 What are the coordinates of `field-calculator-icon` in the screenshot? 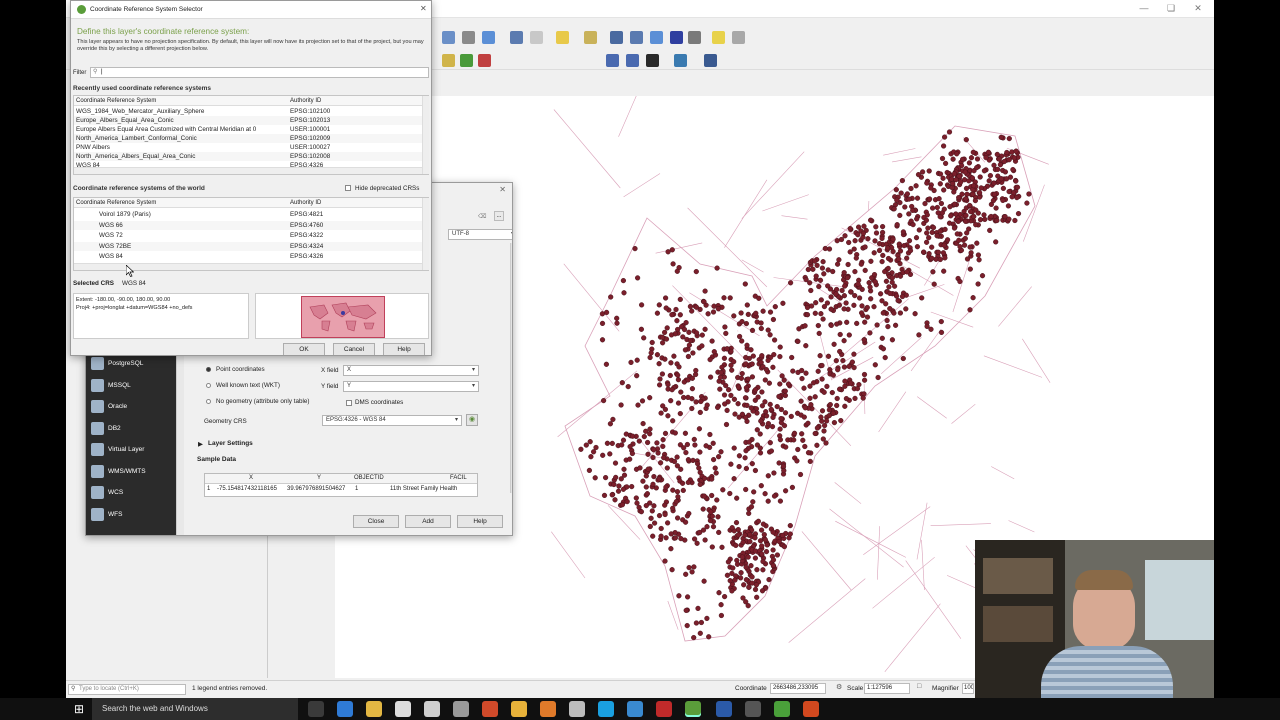 It's located at (636, 37).